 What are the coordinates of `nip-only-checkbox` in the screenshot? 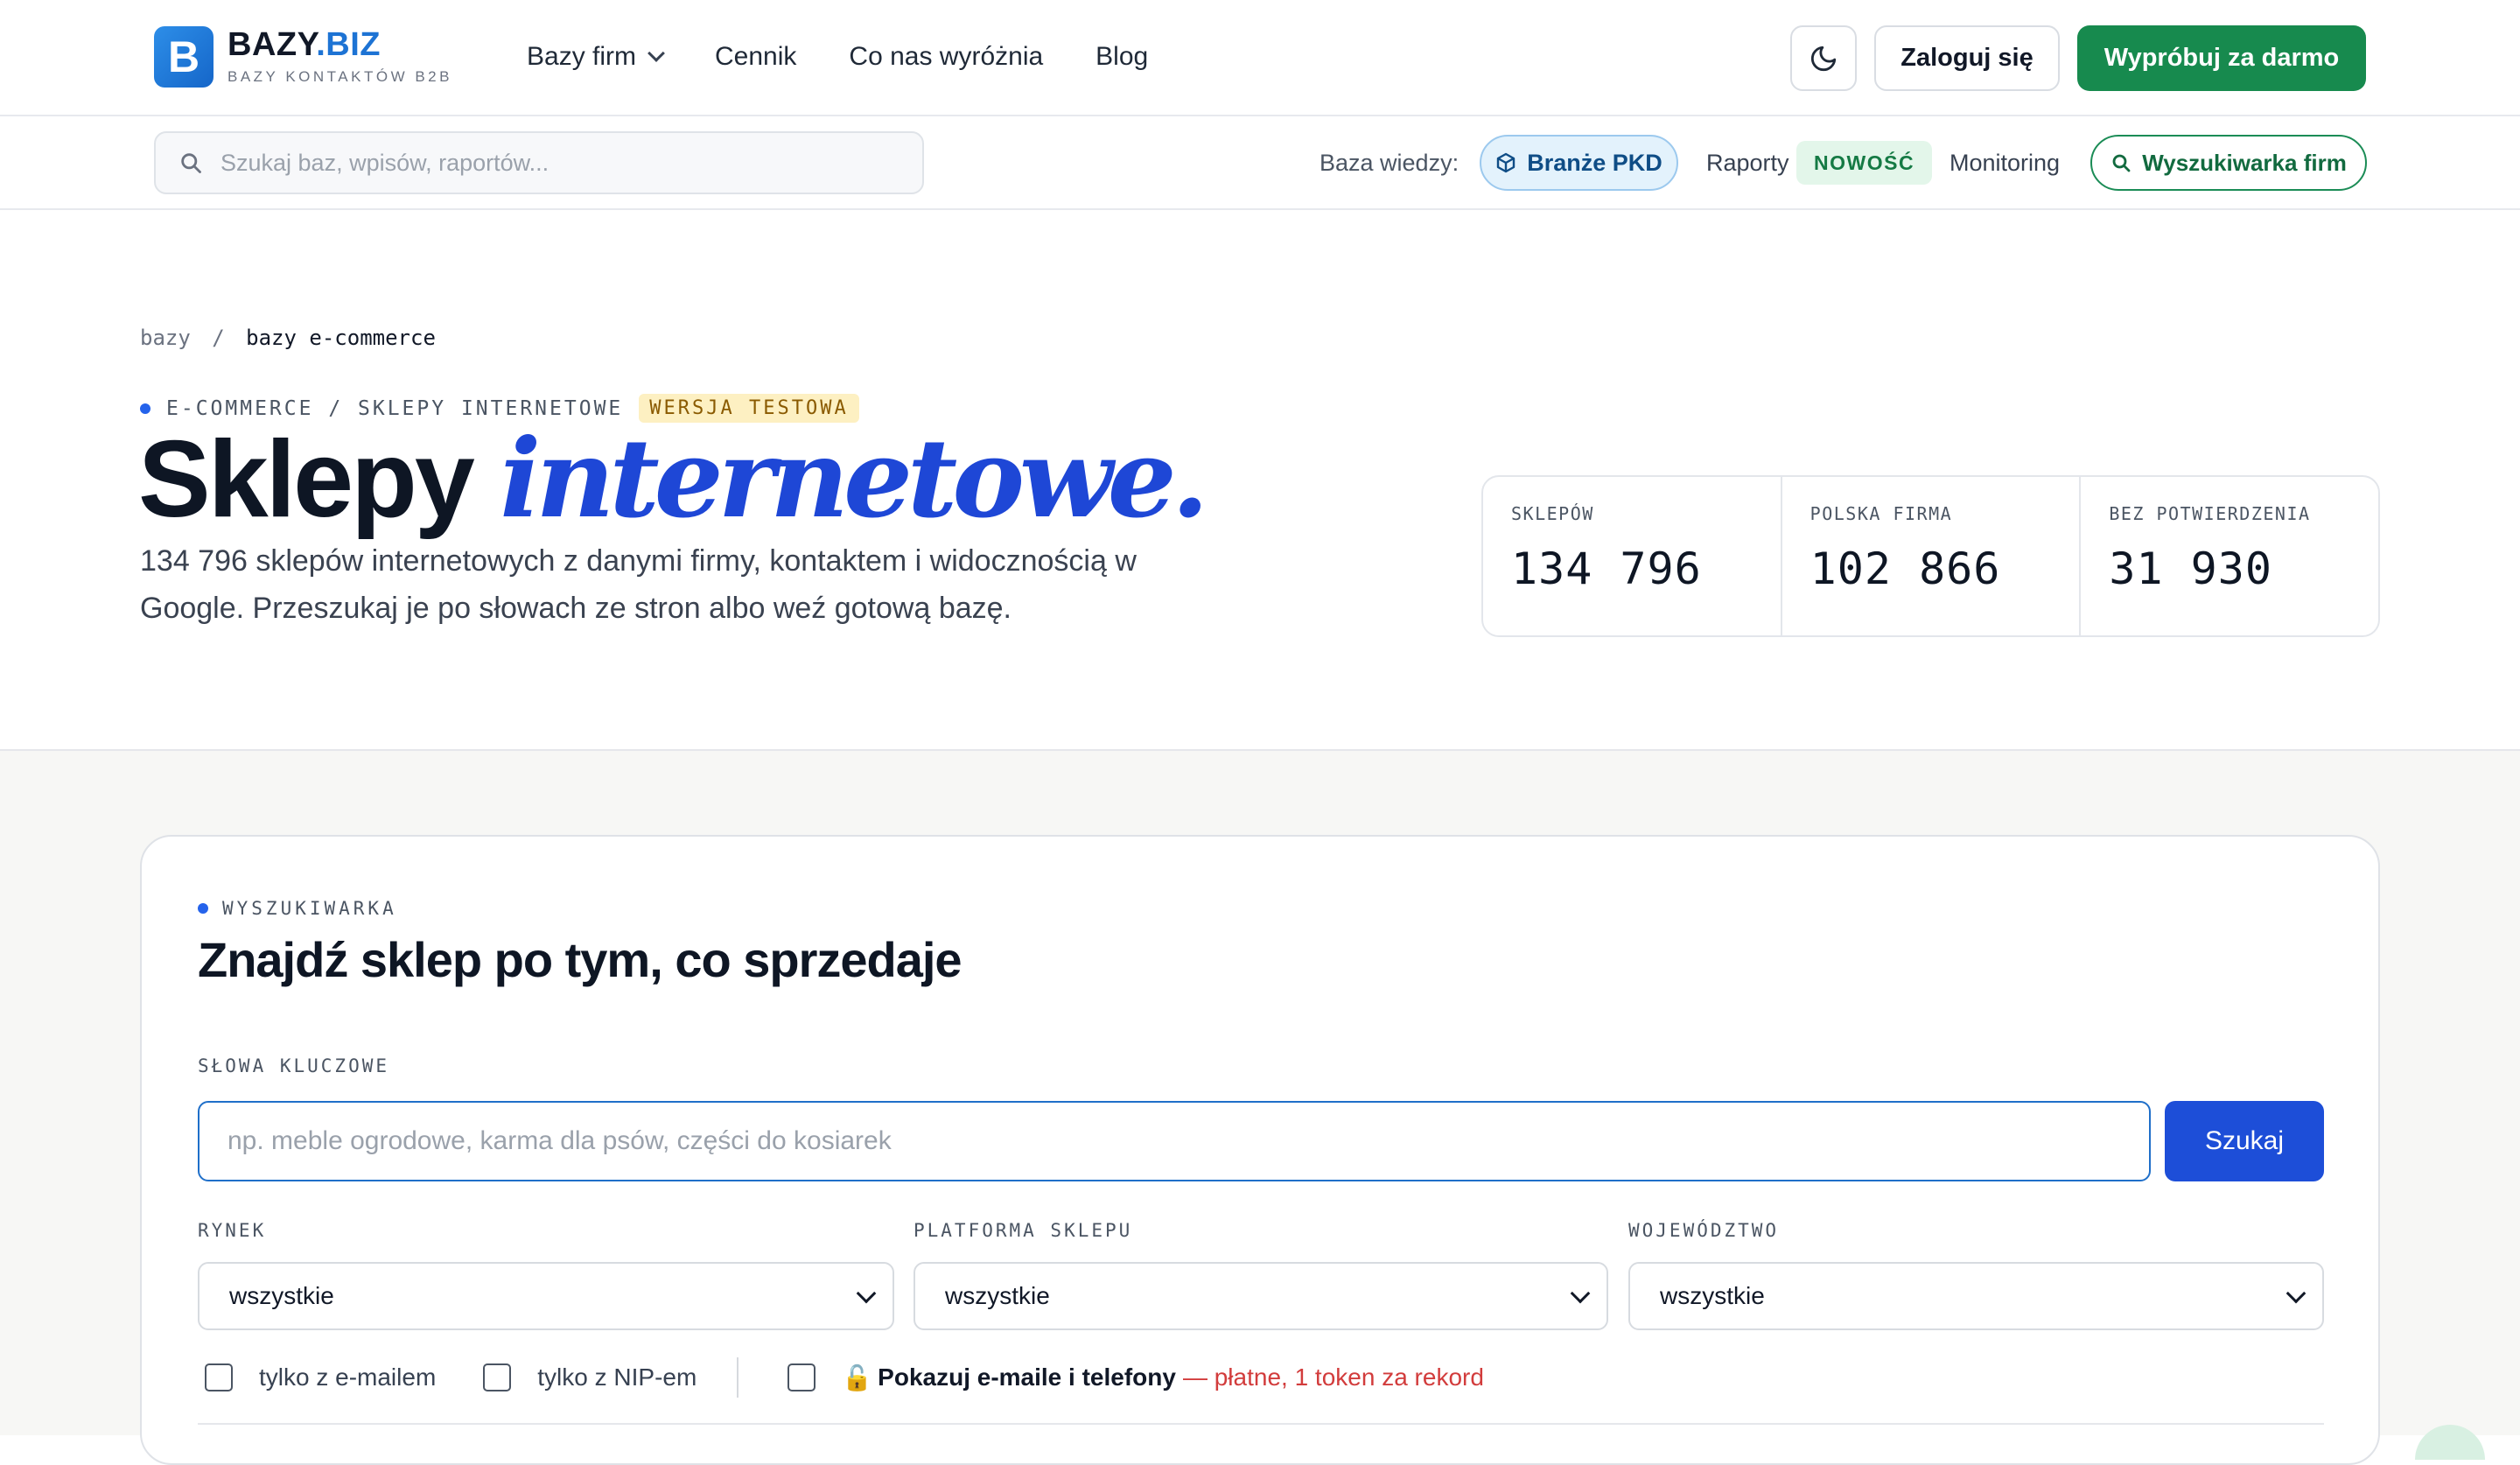 It's located at (497, 1377).